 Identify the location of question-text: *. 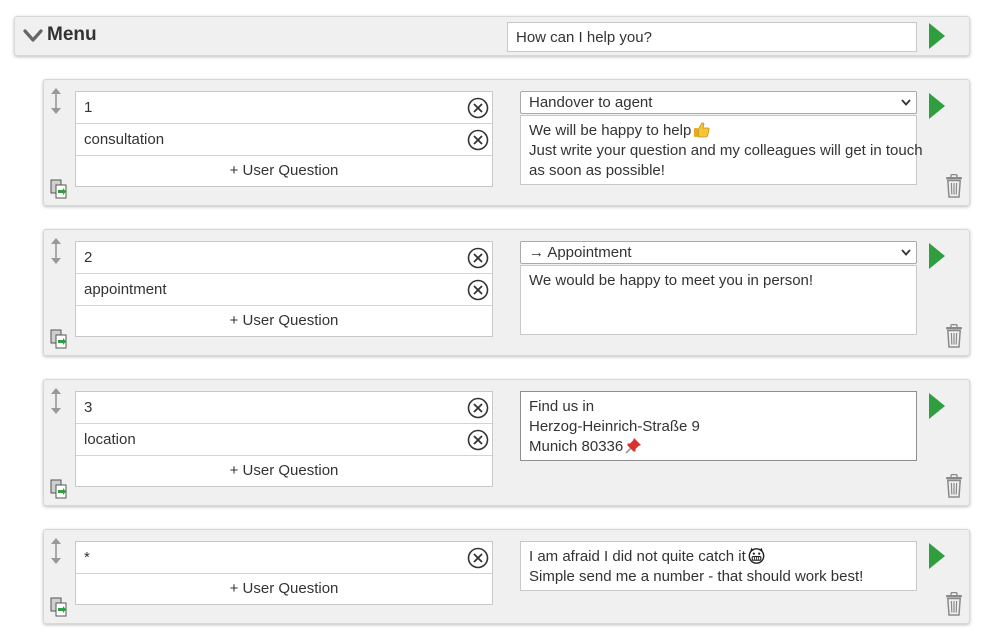
(87, 557).